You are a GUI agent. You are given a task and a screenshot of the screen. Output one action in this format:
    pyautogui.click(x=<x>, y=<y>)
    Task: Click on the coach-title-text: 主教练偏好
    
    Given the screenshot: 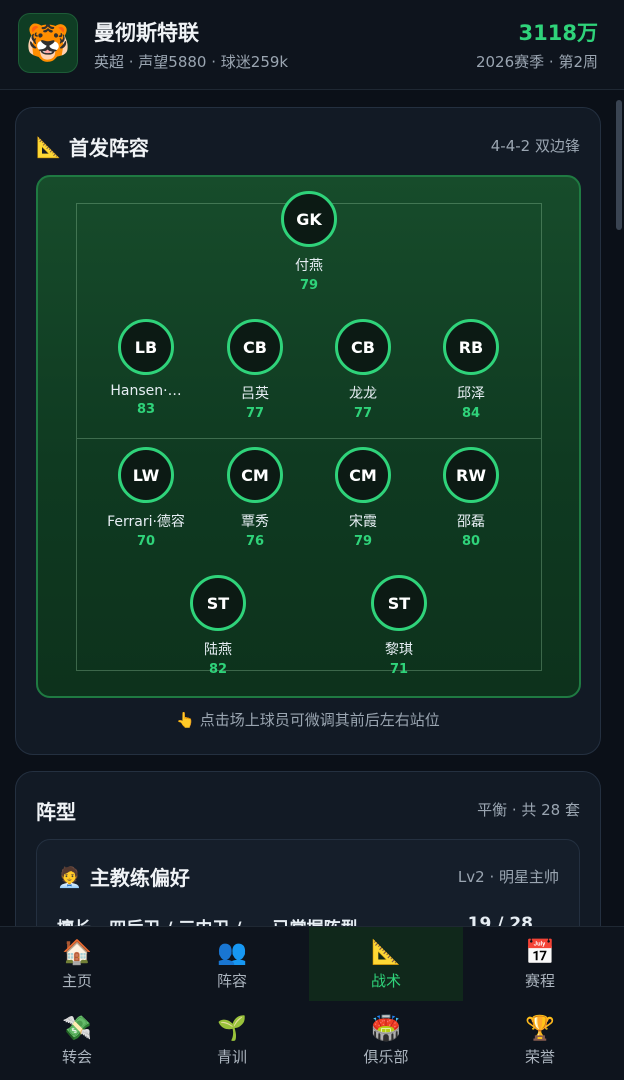 What is the action you would take?
    pyautogui.click(x=139, y=878)
    